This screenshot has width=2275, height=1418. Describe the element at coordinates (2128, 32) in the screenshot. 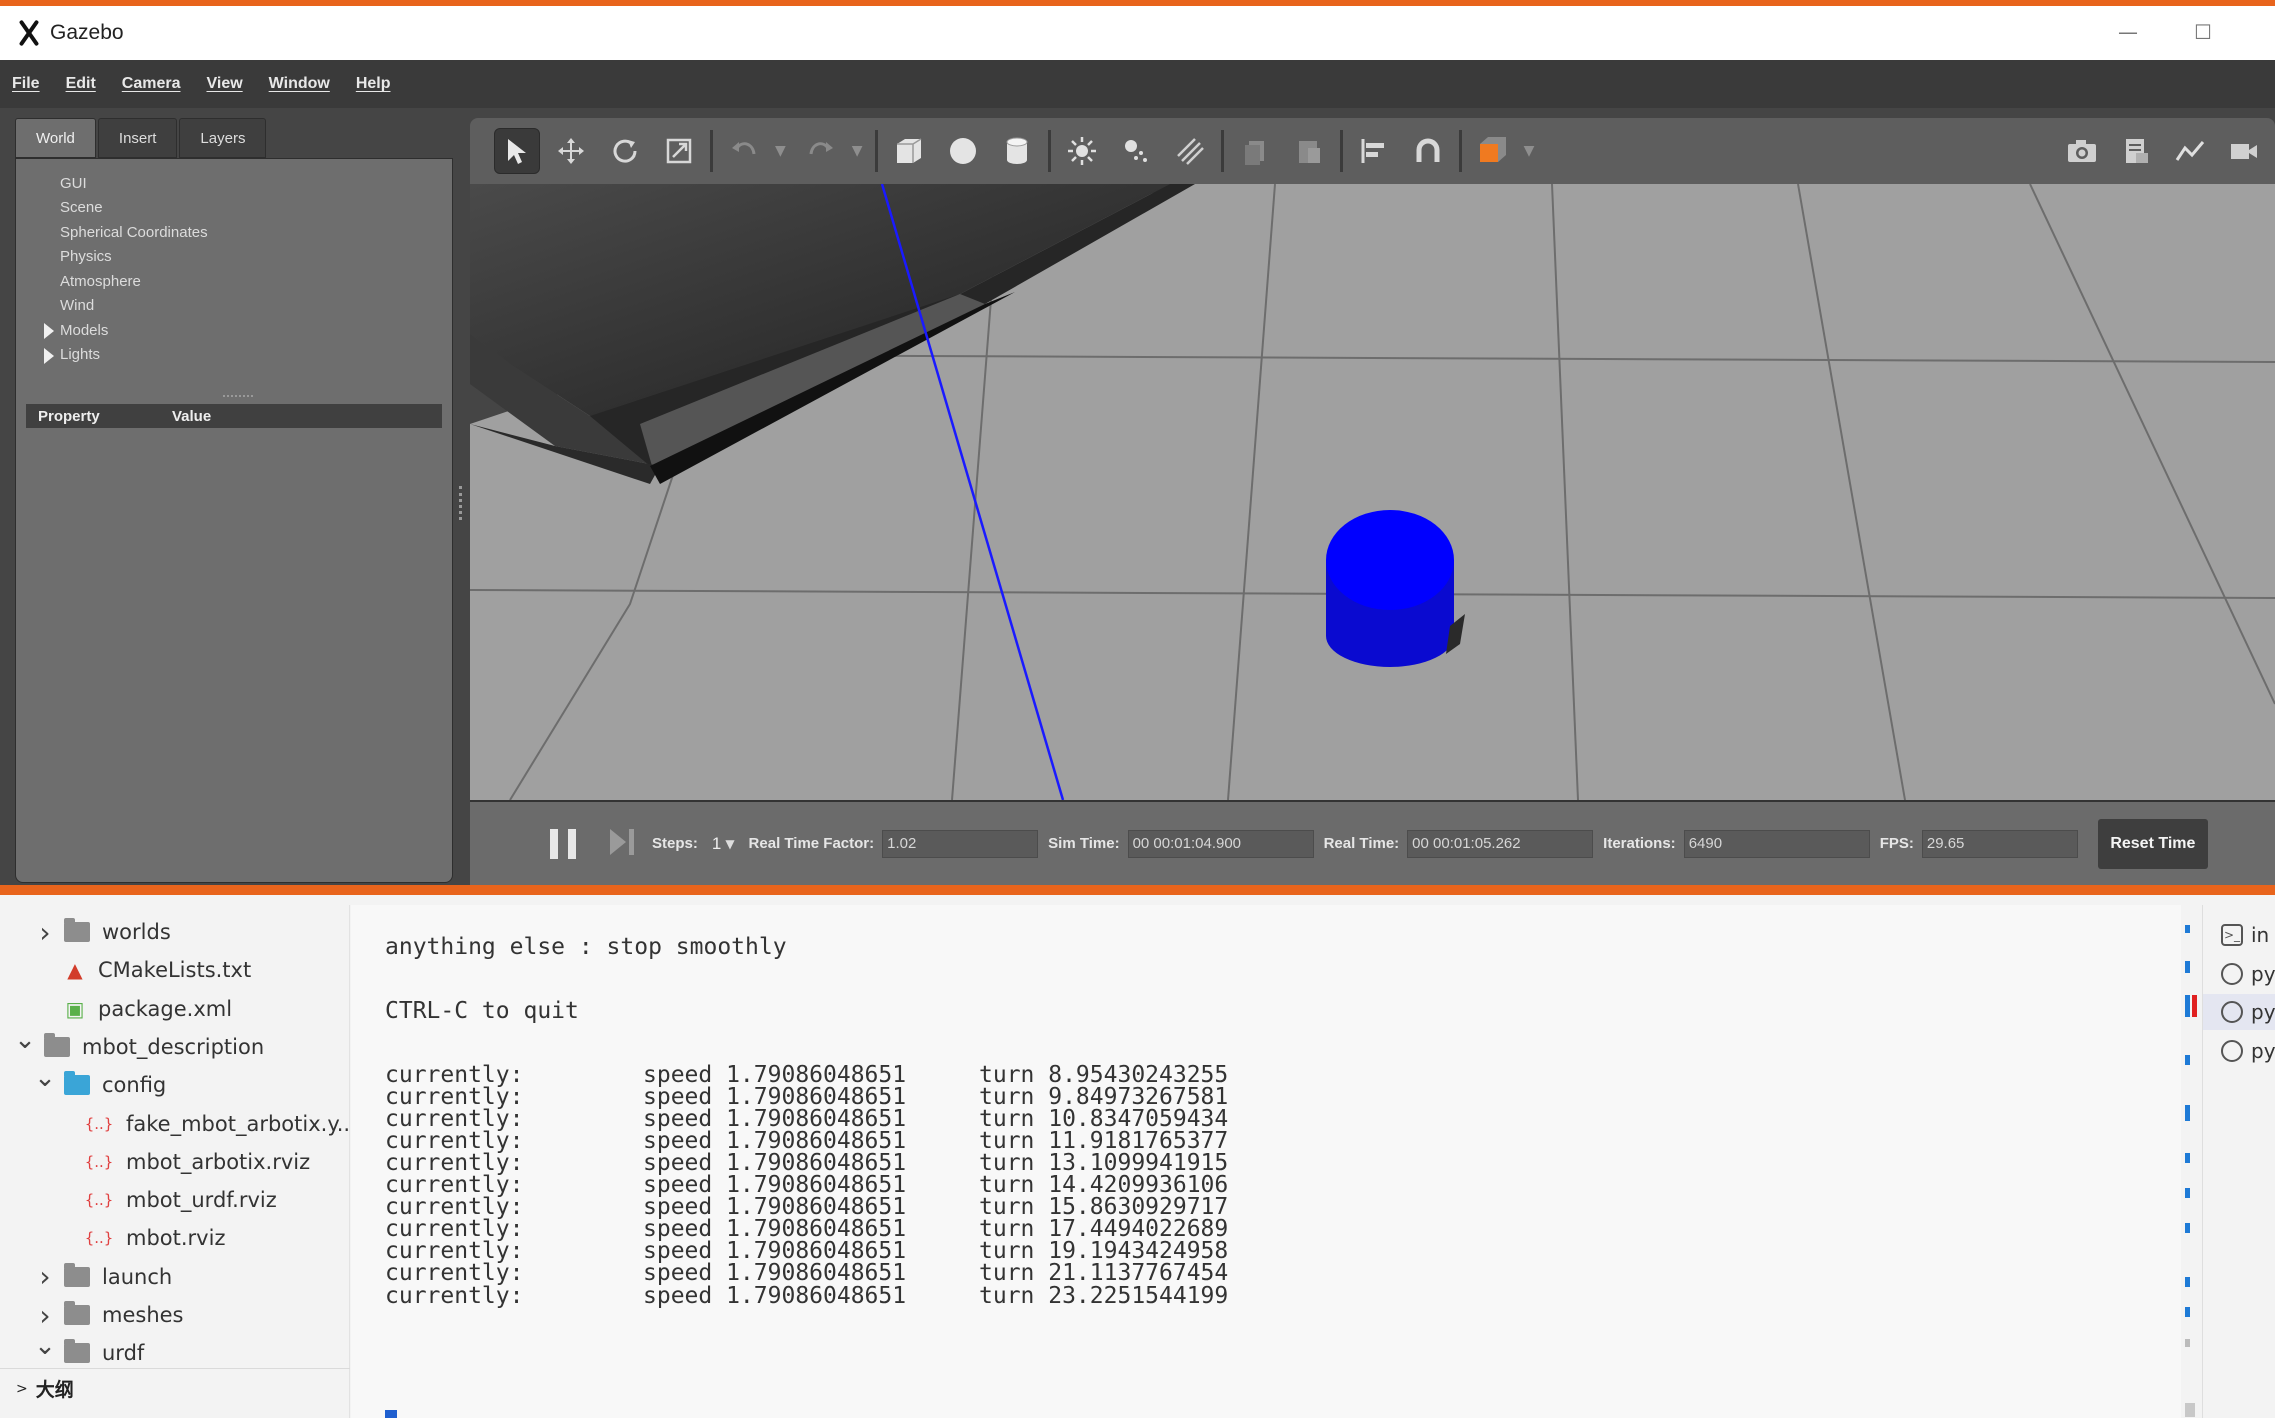

I see `minimize-icon: —` at that location.